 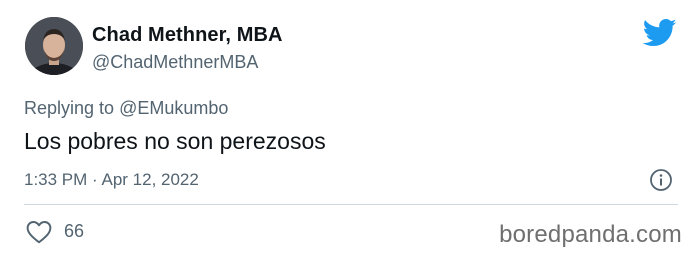 What do you see at coordinates (661, 180) in the screenshot?
I see `info-icon` at bounding box center [661, 180].